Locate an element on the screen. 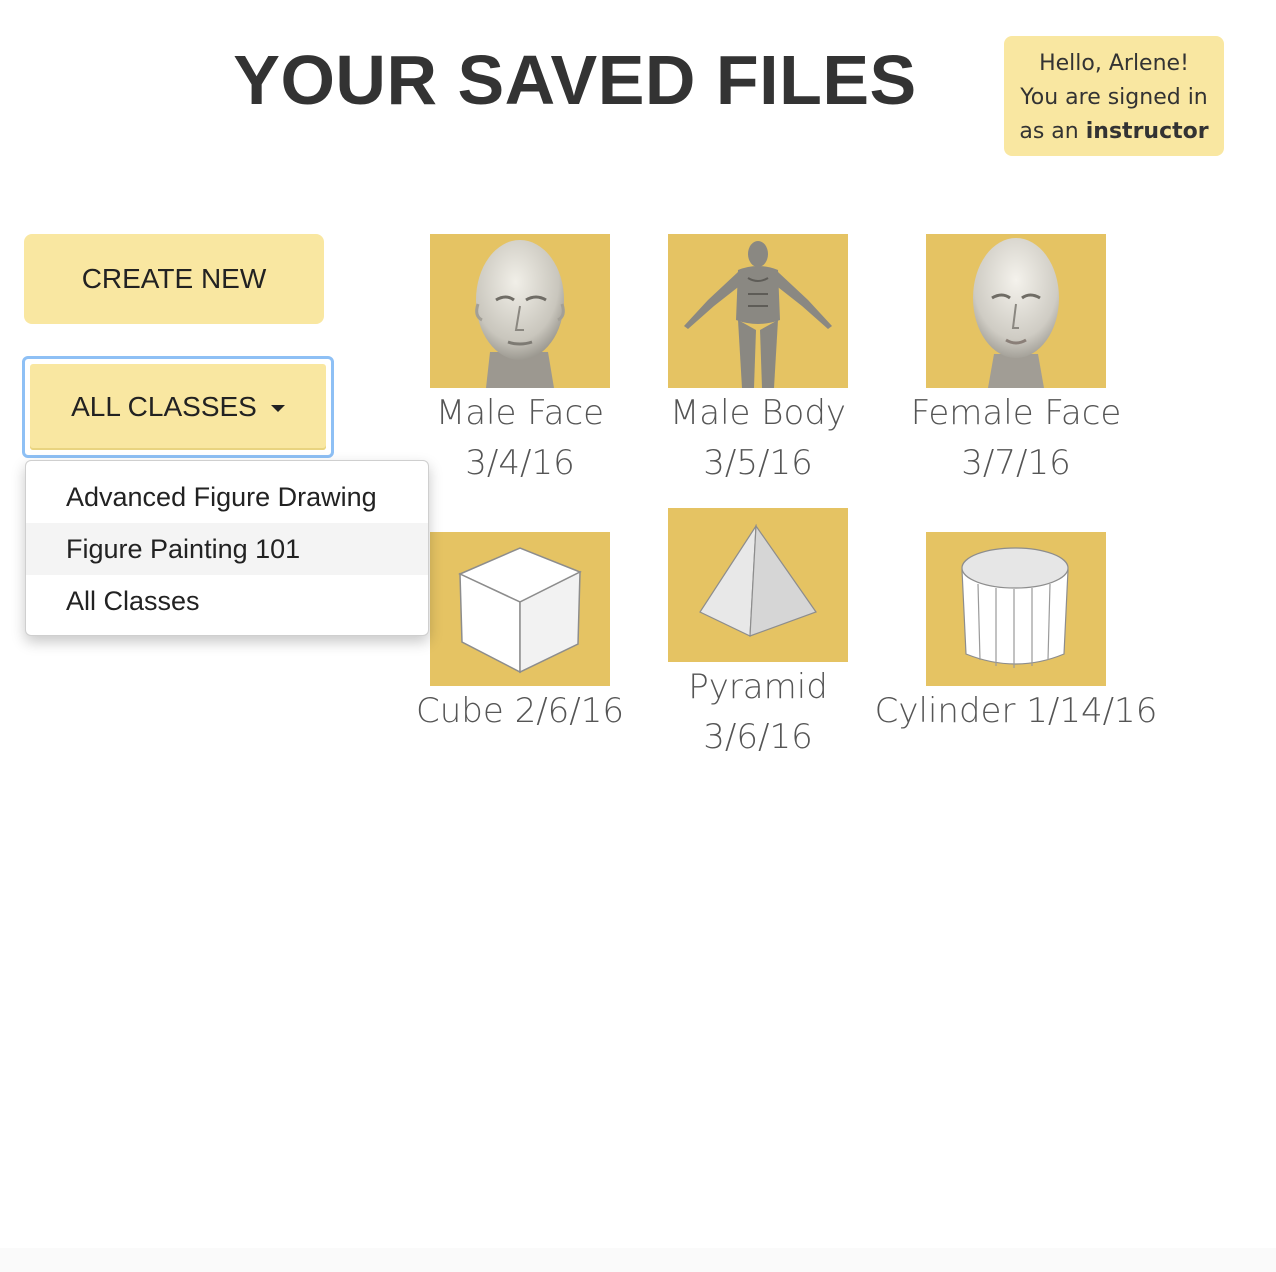 This screenshot has width=1276, height=1272. menu-item-figure-painting-101: Figure Painting 101 is located at coordinates (227, 549).